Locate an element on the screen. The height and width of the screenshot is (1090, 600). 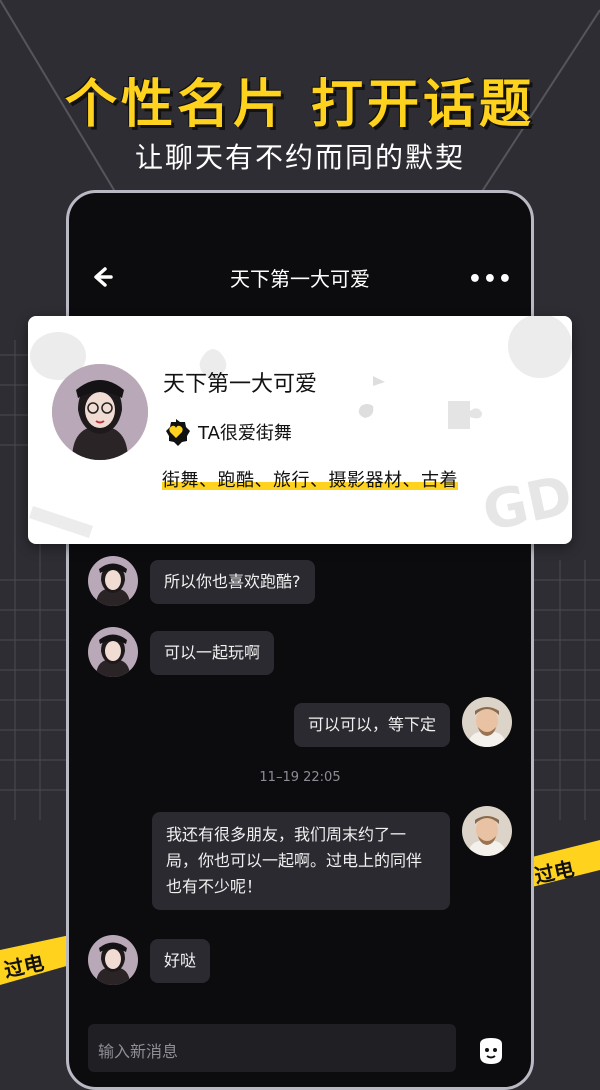
message-left-1: 所以你也喜欢跑酷? is located at coordinates (201, 581).